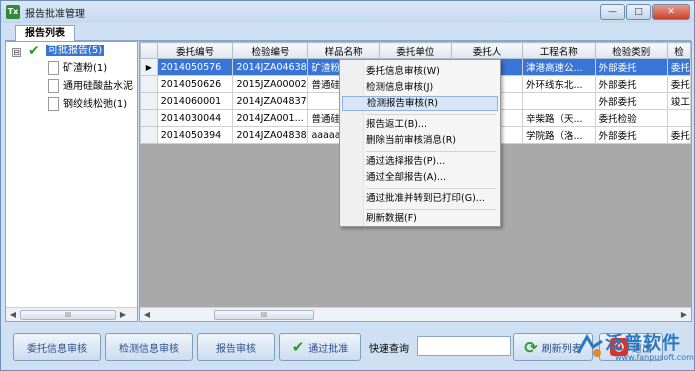 The width and height of the screenshot is (695, 371). What do you see at coordinates (328, 349) in the screenshot?
I see `button-label: 通过批准` at bounding box center [328, 349].